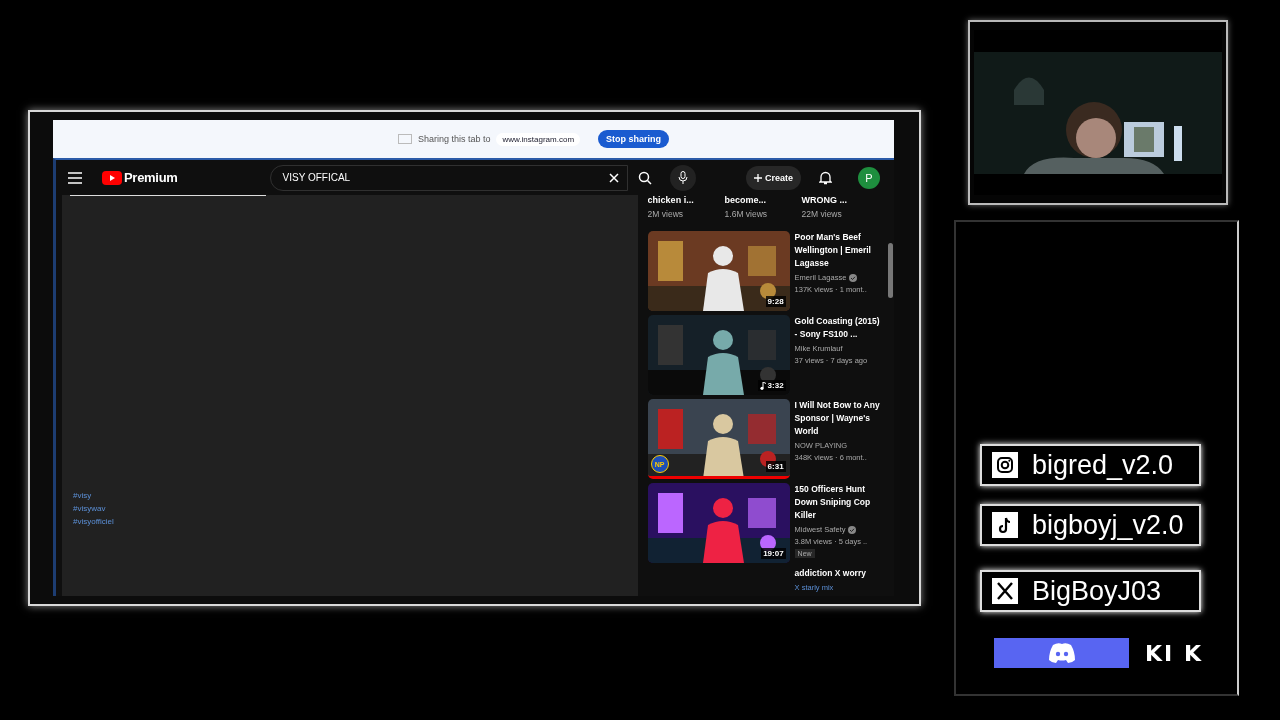 Image resolution: width=1280 pixels, height=720 pixels. I want to click on hashtag-link: #visywav, so click(355, 508).